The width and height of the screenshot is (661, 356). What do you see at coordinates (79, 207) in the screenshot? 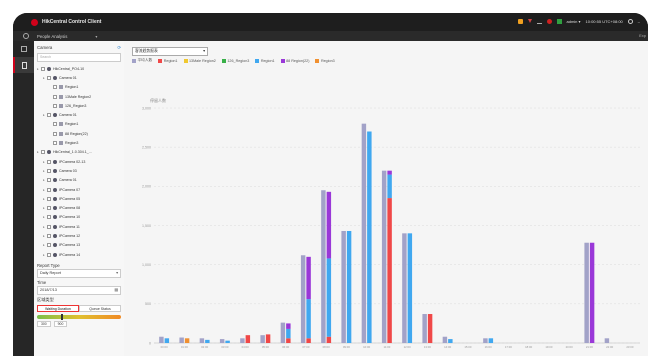
I see `tree-item: ▸ IPCamera 08` at bounding box center [79, 207].